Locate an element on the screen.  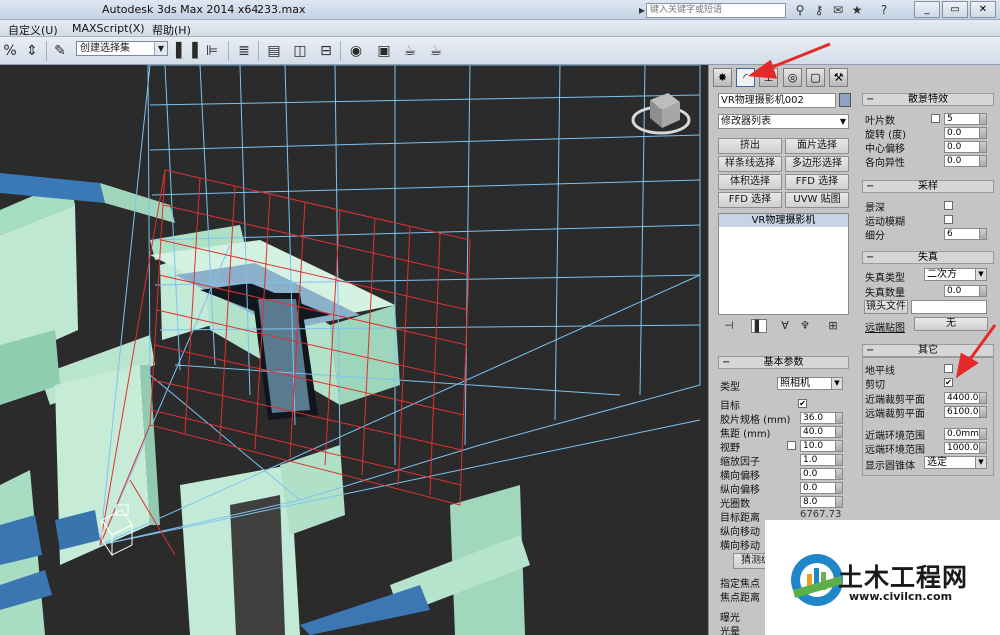
misc-rollout-header: − 其它 is located at coordinates (928, 350).